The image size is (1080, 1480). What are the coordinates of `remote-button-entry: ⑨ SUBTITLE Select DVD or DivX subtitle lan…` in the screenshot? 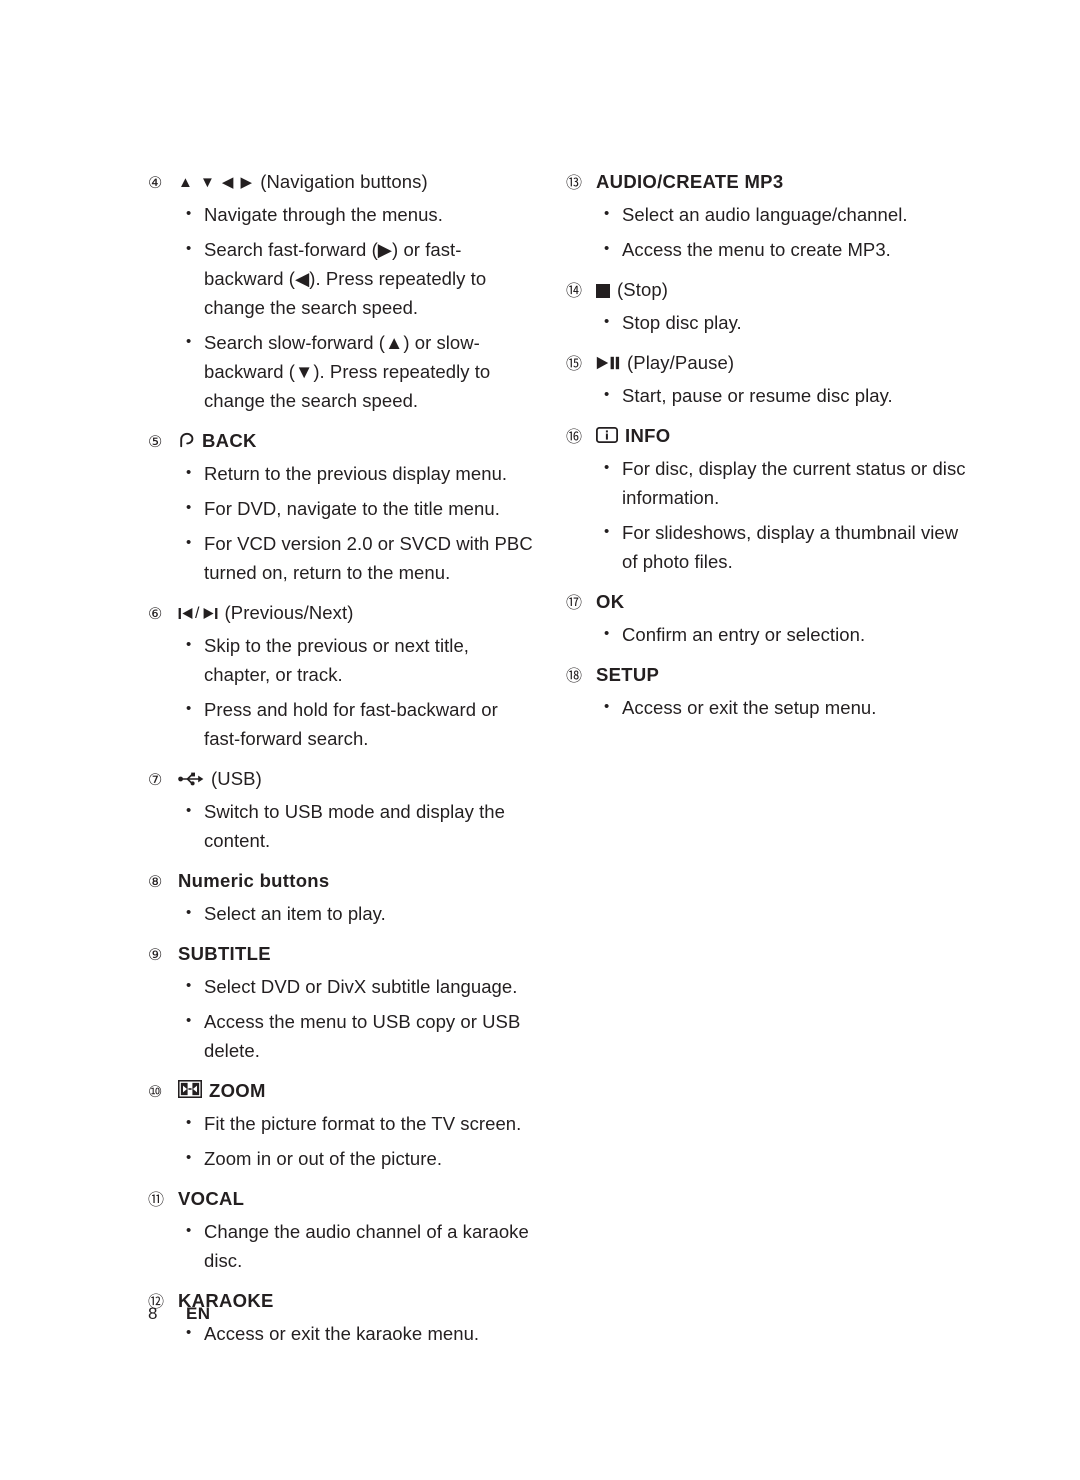 It's located at (343, 1002).